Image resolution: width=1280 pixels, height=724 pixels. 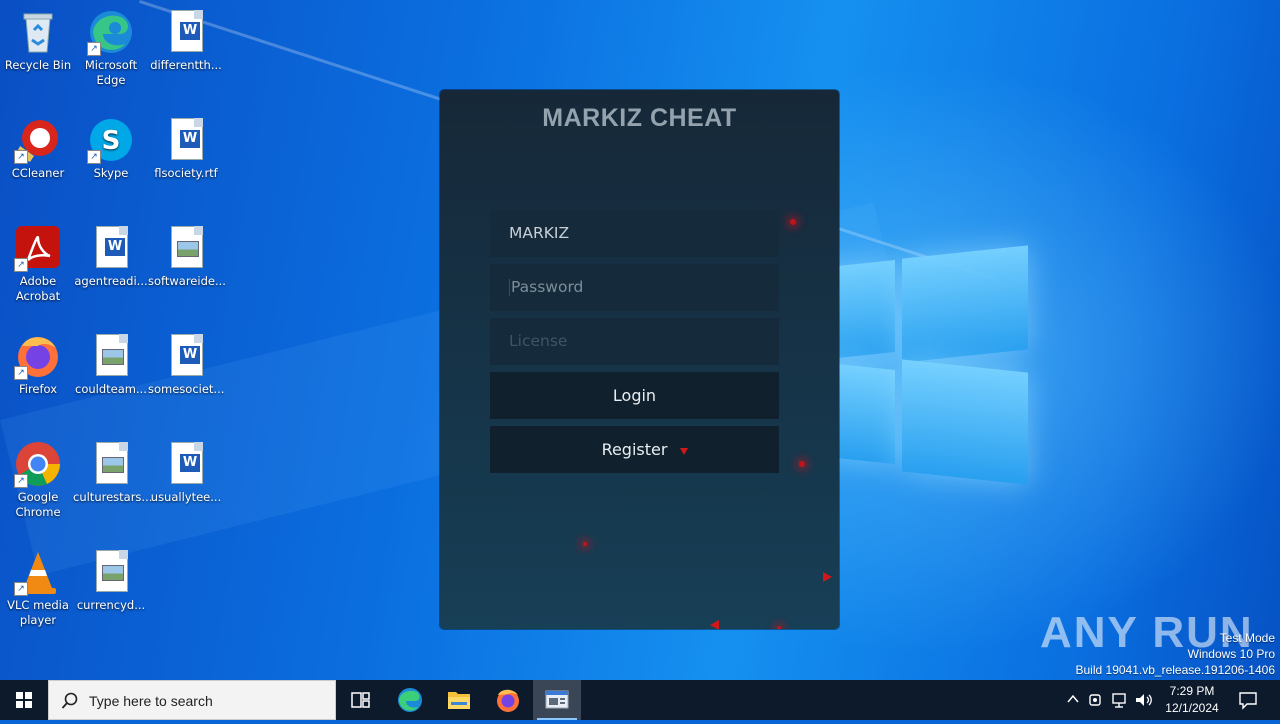 I want to click on folder-icon, so click(x=459, y=700).